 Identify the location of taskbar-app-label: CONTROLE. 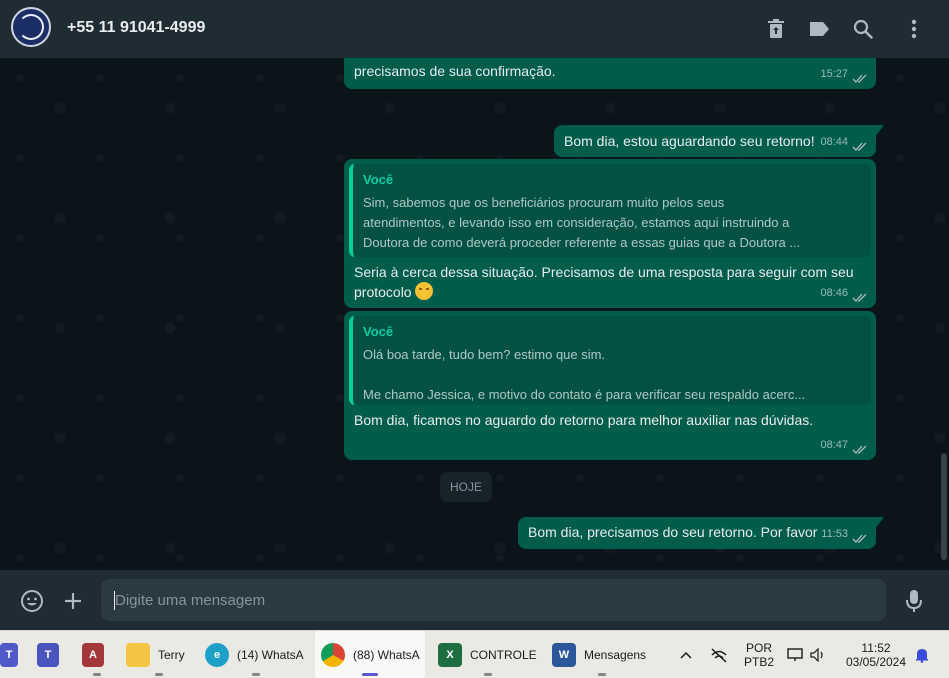
(503, 655).